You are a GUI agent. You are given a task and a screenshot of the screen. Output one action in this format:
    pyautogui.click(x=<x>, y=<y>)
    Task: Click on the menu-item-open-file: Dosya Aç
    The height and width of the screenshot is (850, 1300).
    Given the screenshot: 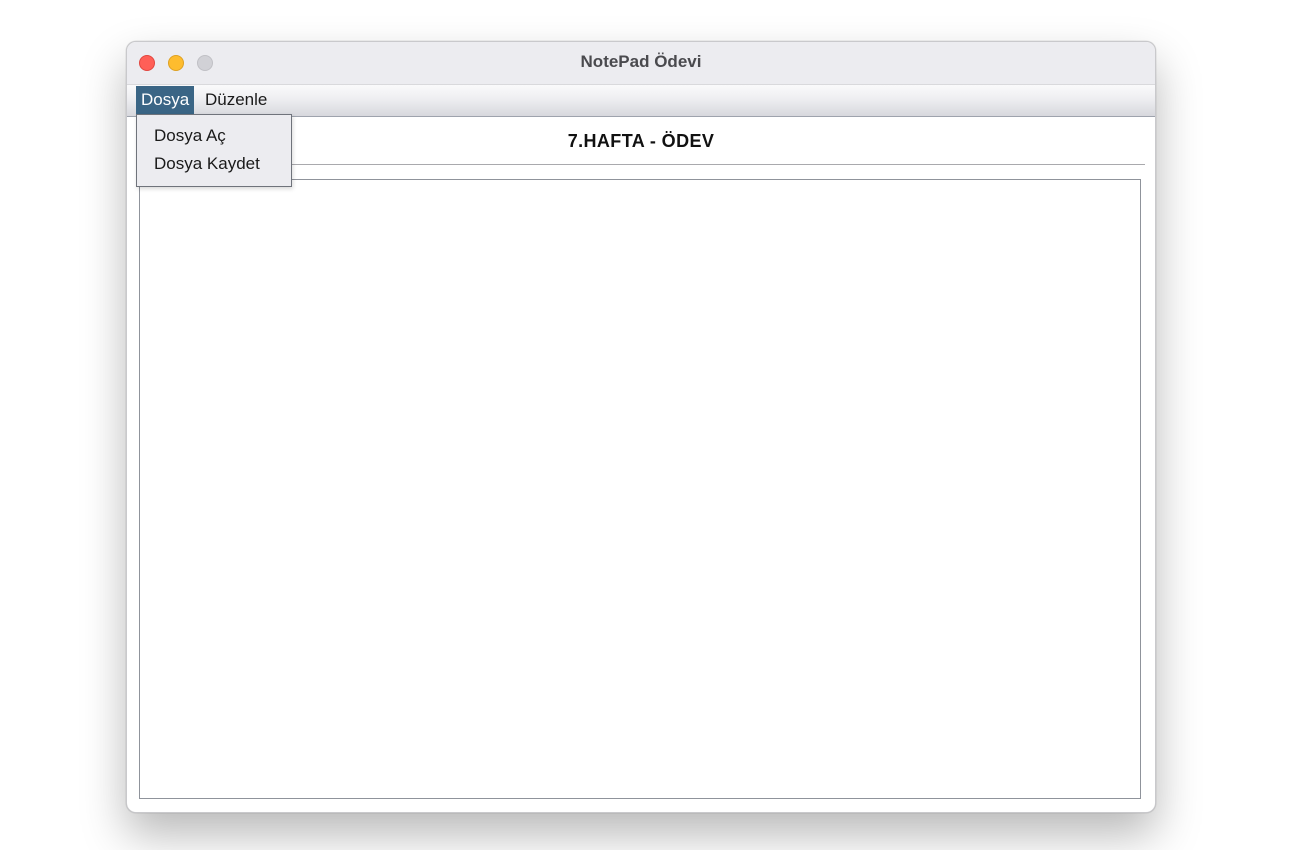 What is the action you would take?
    pyautogui.click(x=190, y=136)
    